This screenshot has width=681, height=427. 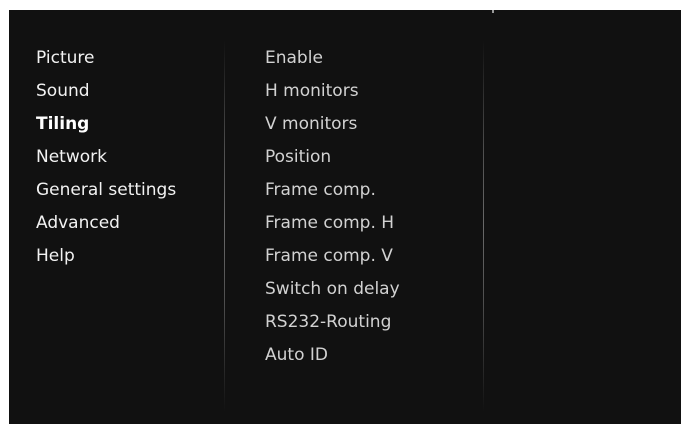 I want to click on main-menu-item-label: Network, so click(x=71, y=157).